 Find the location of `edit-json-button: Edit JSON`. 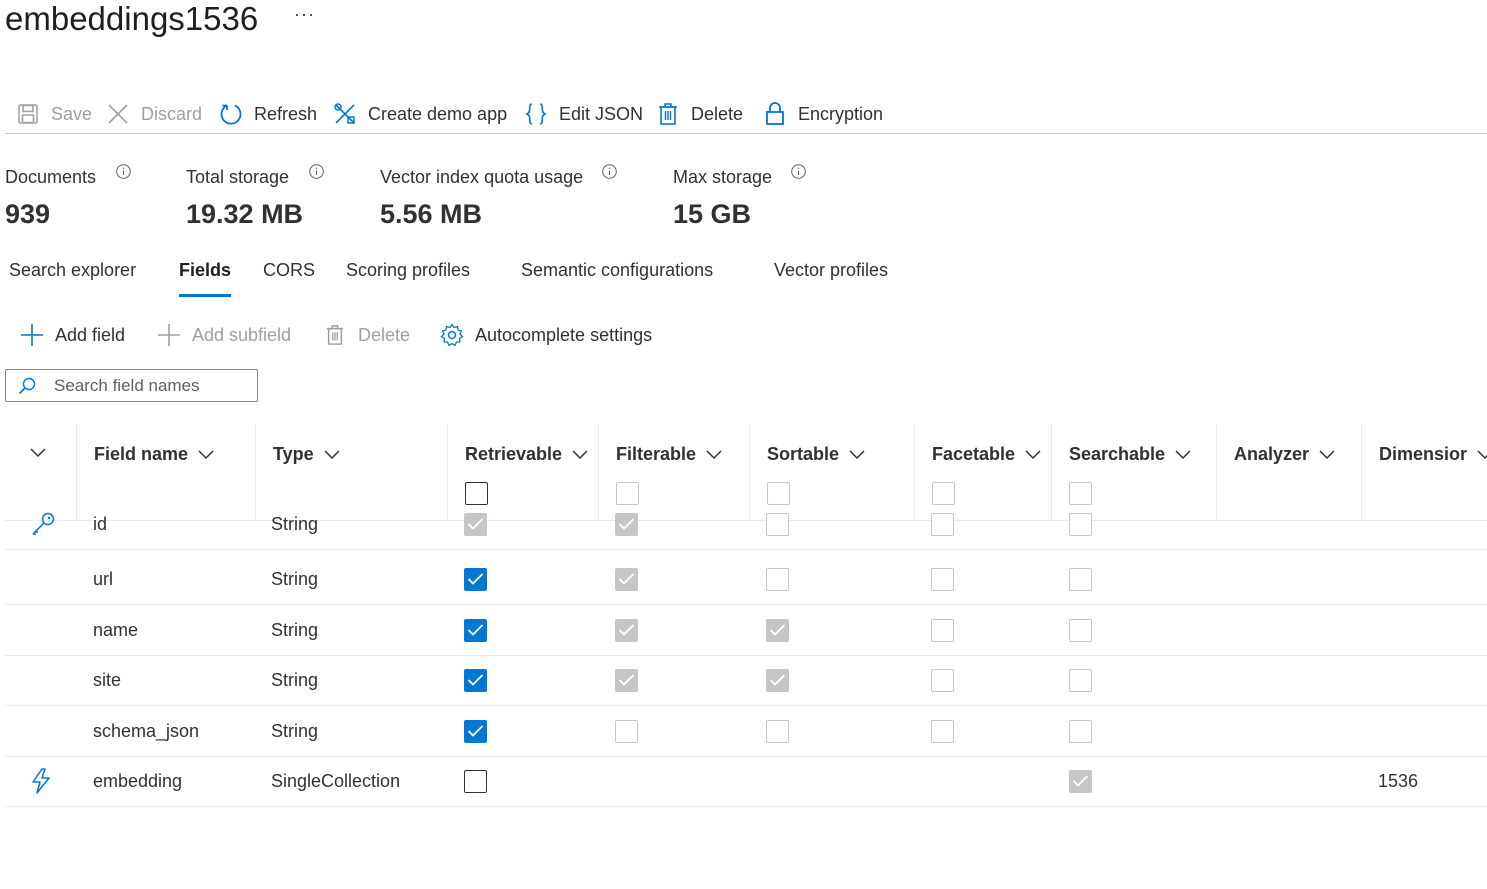

edit-json-button: Edit JSON is located at coordinates (583, 114).